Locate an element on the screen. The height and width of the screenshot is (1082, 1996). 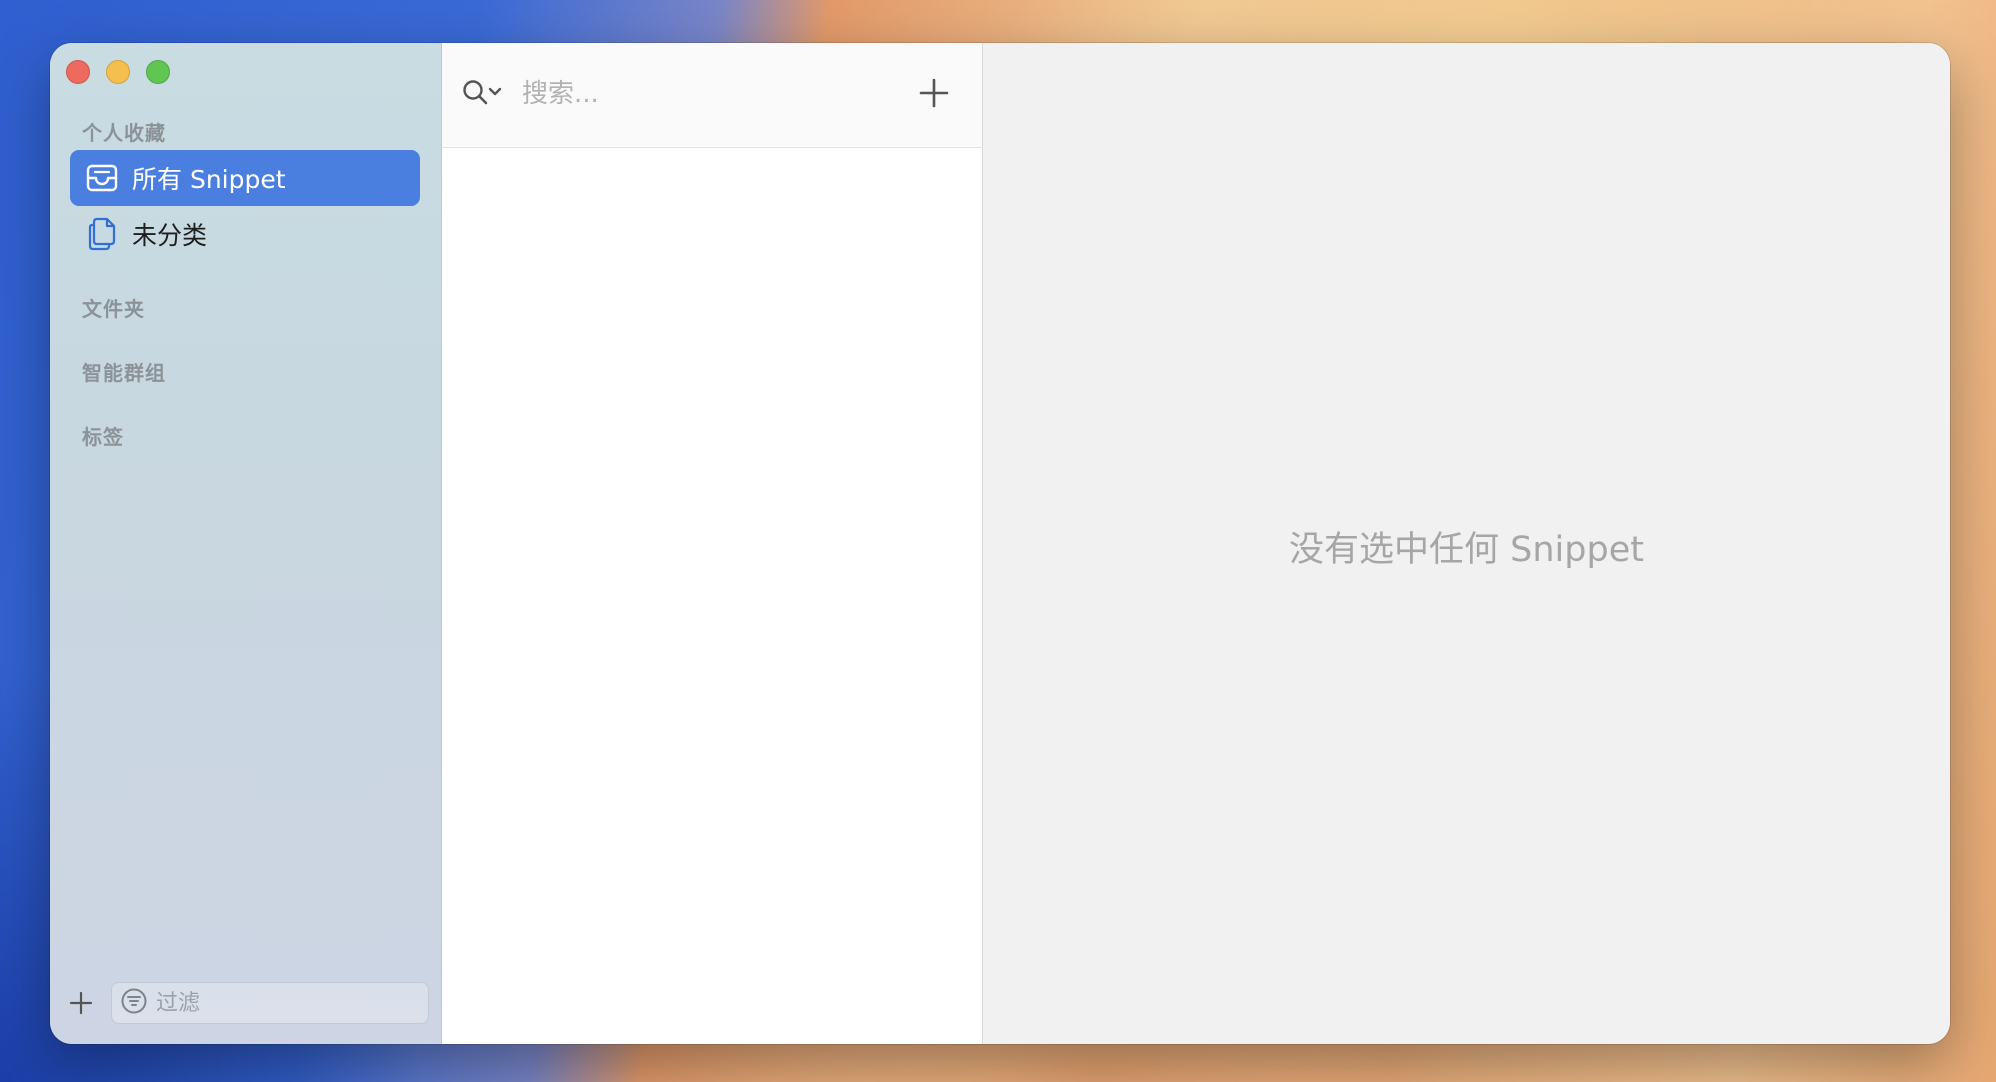
search-icon is located at coordinates (475, 92).